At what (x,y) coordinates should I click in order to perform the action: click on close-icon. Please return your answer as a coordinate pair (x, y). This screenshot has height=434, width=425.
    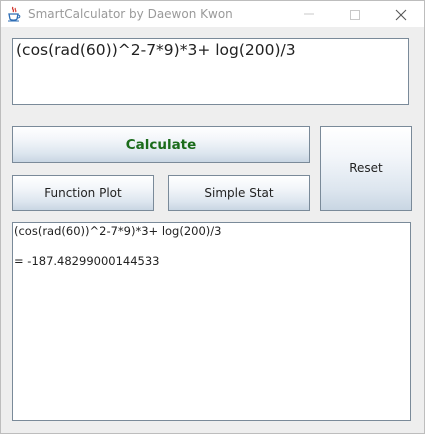
    Looking at the image, I should click on (401, 15).